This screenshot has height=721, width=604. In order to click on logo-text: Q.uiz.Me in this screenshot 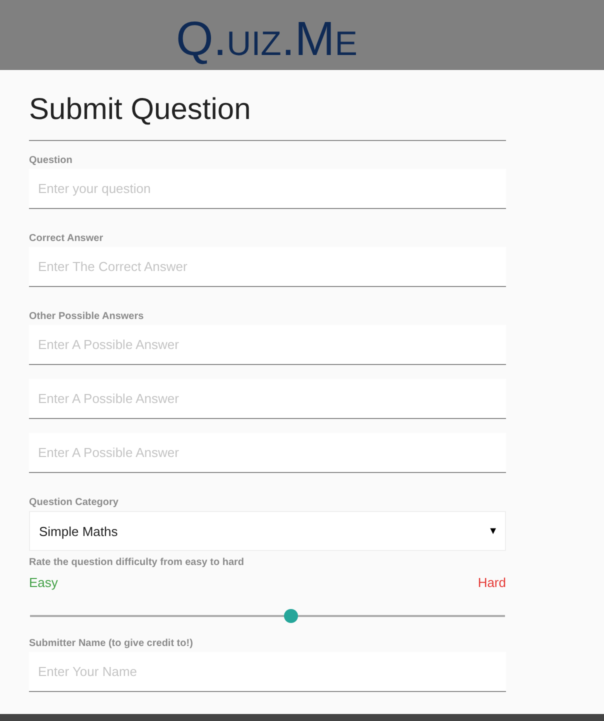, I will do `click(267, 40)`.